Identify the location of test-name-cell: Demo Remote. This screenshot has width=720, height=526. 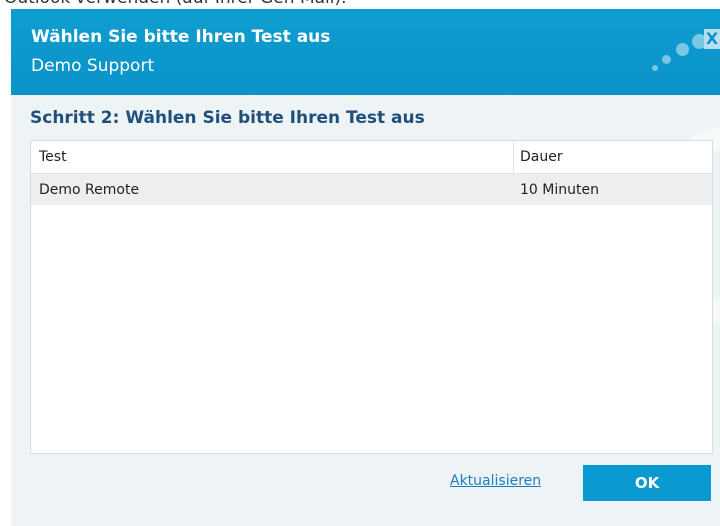
(89, 190).